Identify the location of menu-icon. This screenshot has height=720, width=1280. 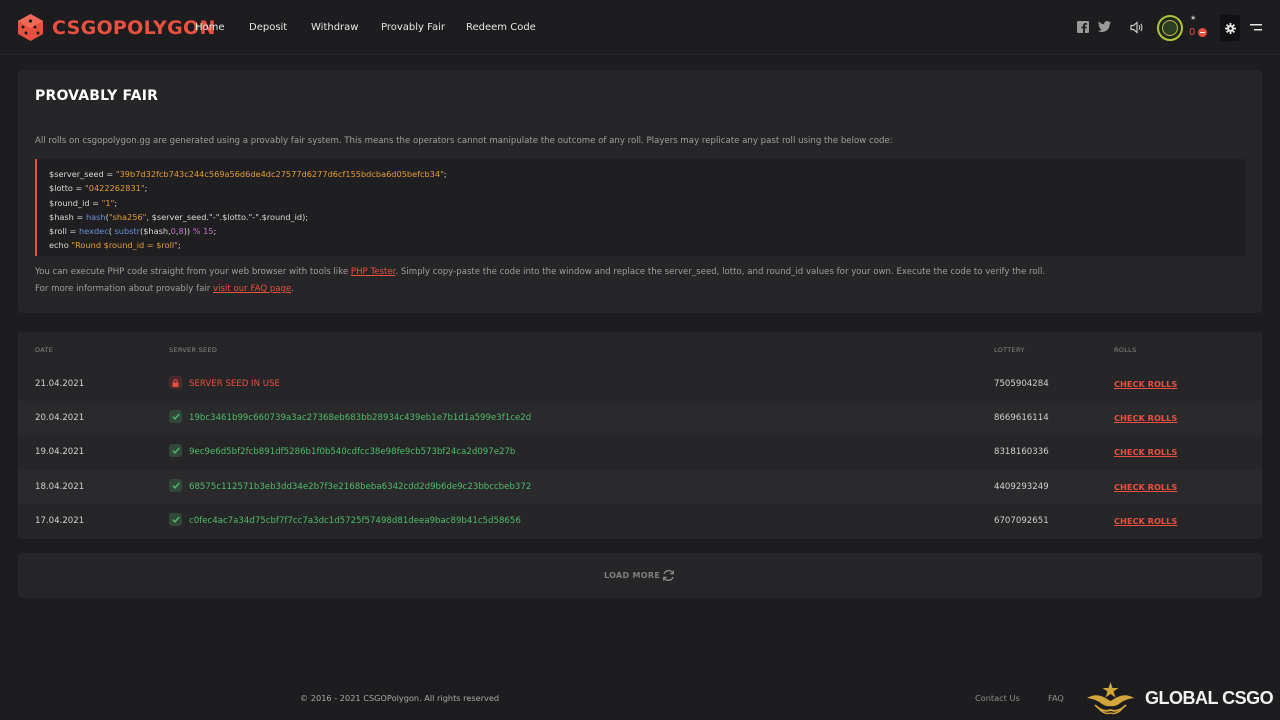
(1256, 28).